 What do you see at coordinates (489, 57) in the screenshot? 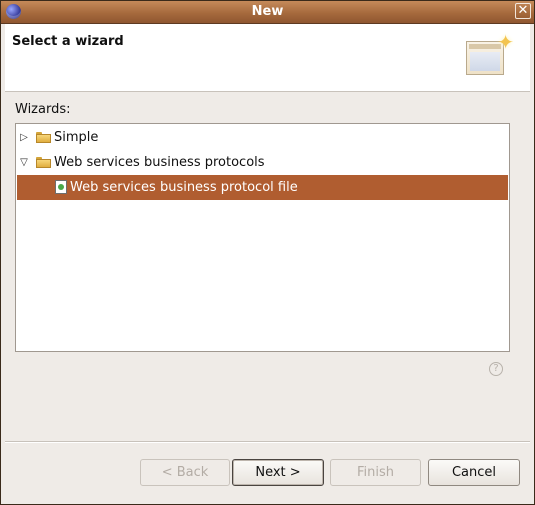
I see `wizard-banner-icon: ✦` at bounding box center [489, 57].